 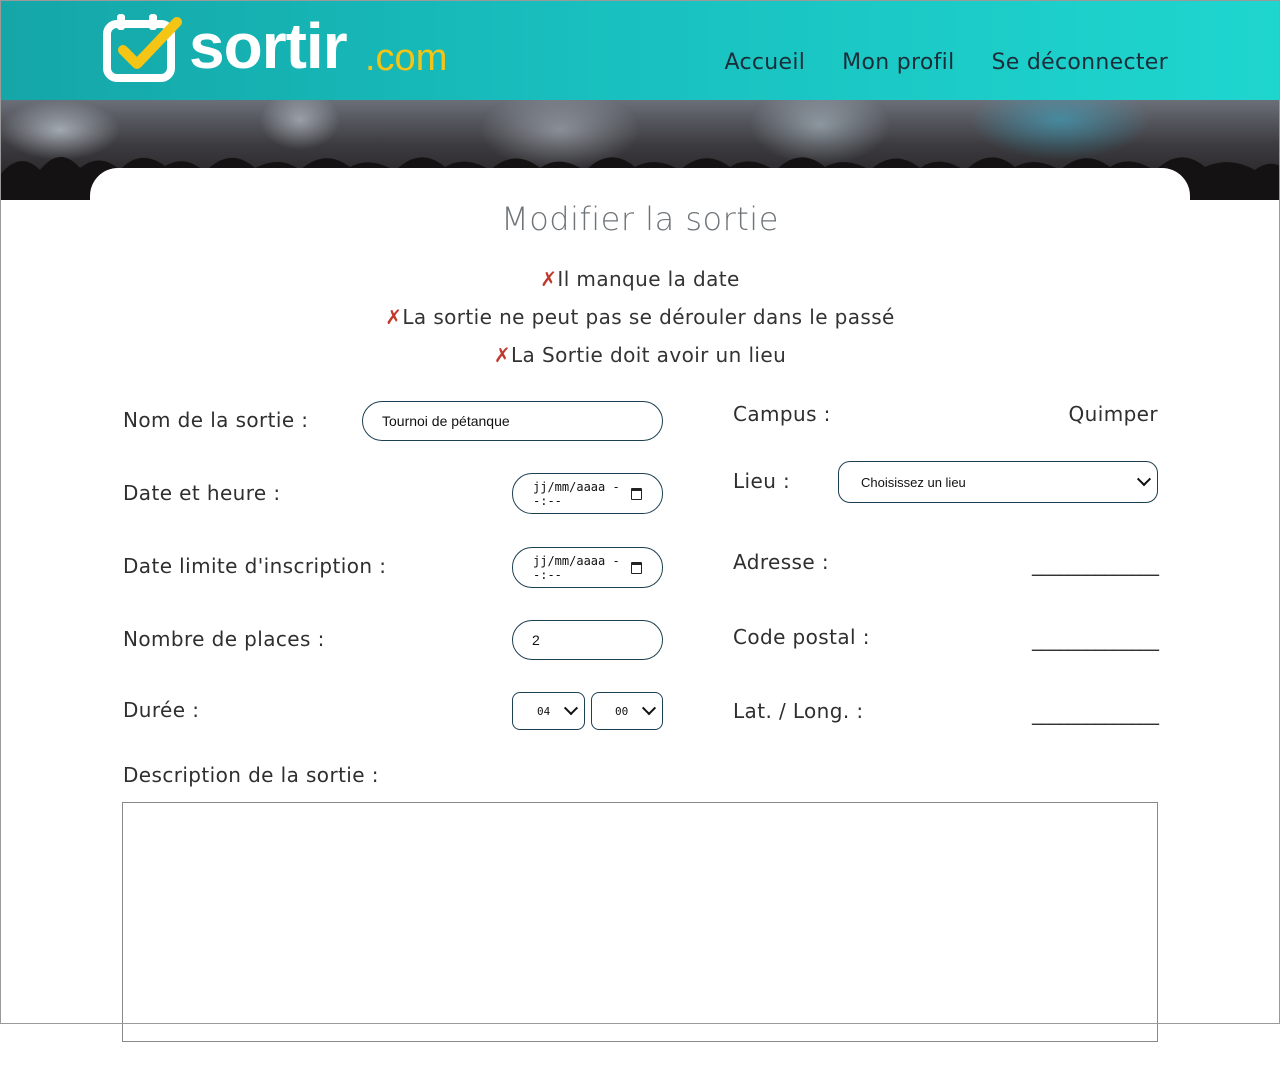 I want to click on places-input: 2, so click(x=587, y=640).